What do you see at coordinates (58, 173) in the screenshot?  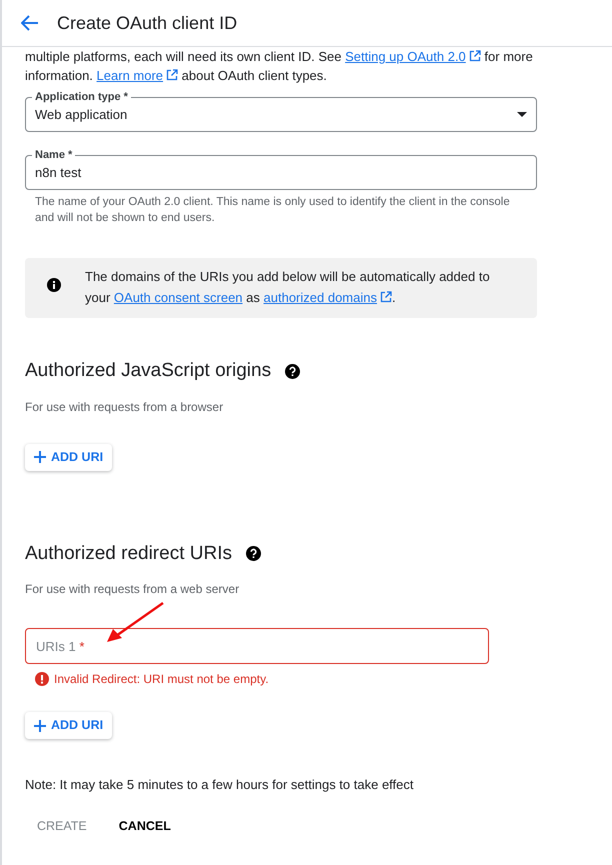 I see `field-value: n8n test` at bounding box center [58, 173].